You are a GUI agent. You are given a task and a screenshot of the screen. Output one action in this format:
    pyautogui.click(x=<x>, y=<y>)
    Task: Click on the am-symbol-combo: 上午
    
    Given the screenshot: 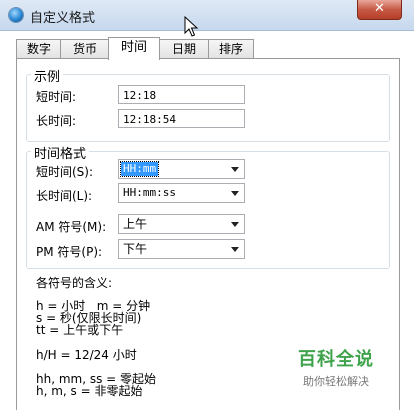 What is the action you would take?
    pyautogui.click(x=181, y=224)
    